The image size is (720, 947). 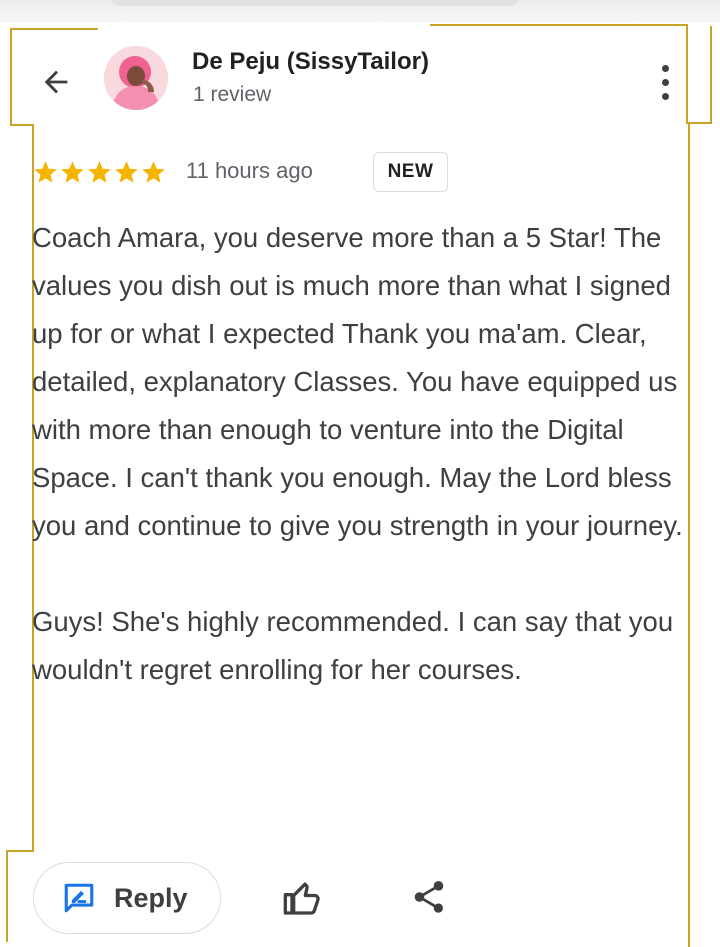 What do you see at coordinates (362, 172) in the screenshot?
I see `rating-row: 11 hours ago NEW` at bounding box center [362, 172].